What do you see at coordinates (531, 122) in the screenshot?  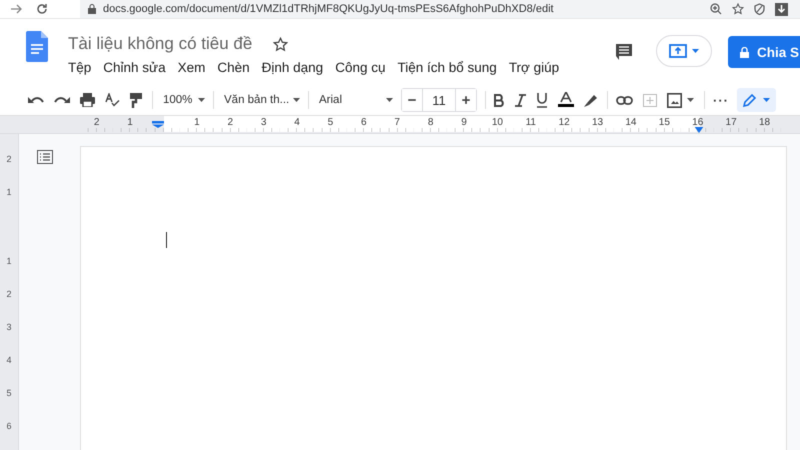 I see `ruler-number: 11` at bounding box center [531, 122].